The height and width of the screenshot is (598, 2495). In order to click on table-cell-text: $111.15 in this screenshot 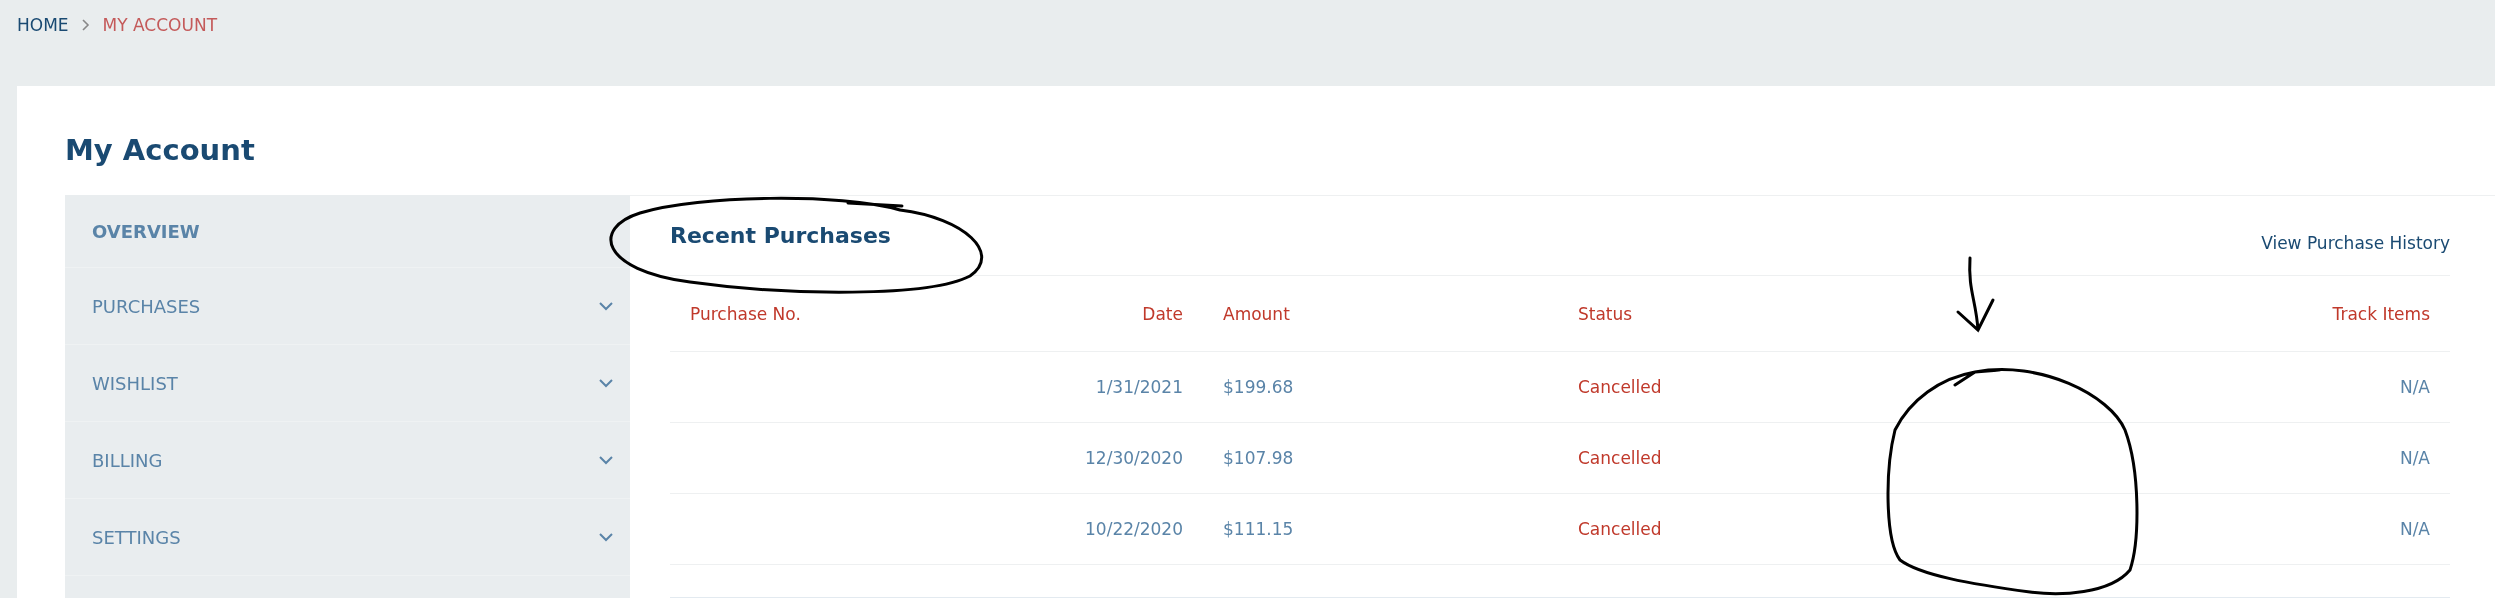, I will do `click(1259, 529)`.